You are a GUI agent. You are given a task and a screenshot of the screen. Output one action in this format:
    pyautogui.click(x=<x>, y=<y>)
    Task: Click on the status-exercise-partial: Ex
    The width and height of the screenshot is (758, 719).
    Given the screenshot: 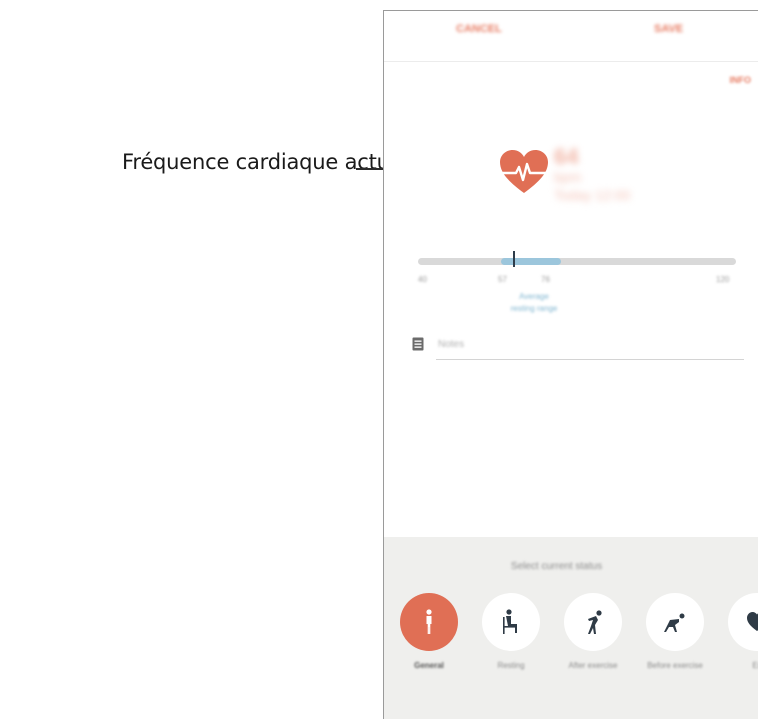 What is the action you would take?
    pyautogui.click(x=741, y=632)
    